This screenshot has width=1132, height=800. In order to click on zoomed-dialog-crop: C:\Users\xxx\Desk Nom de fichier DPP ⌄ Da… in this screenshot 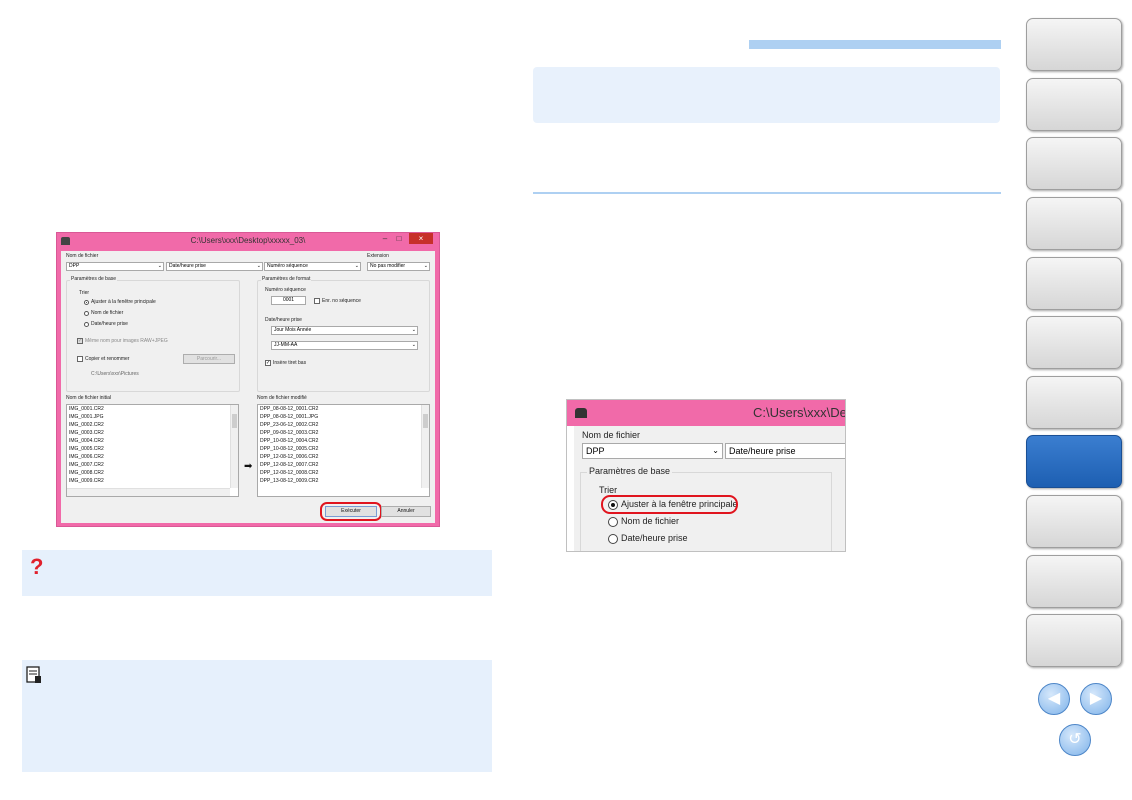, I will do `click(706, 475)`.